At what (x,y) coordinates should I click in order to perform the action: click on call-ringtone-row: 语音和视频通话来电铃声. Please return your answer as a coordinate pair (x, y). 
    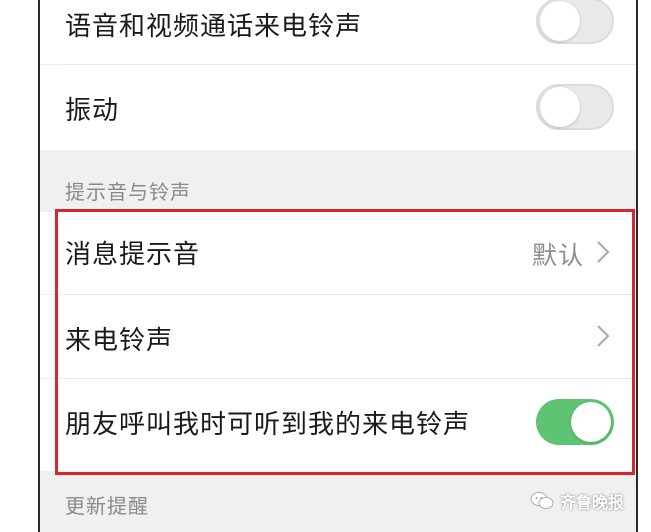
    Looking at the image, I should click on (338, 32).